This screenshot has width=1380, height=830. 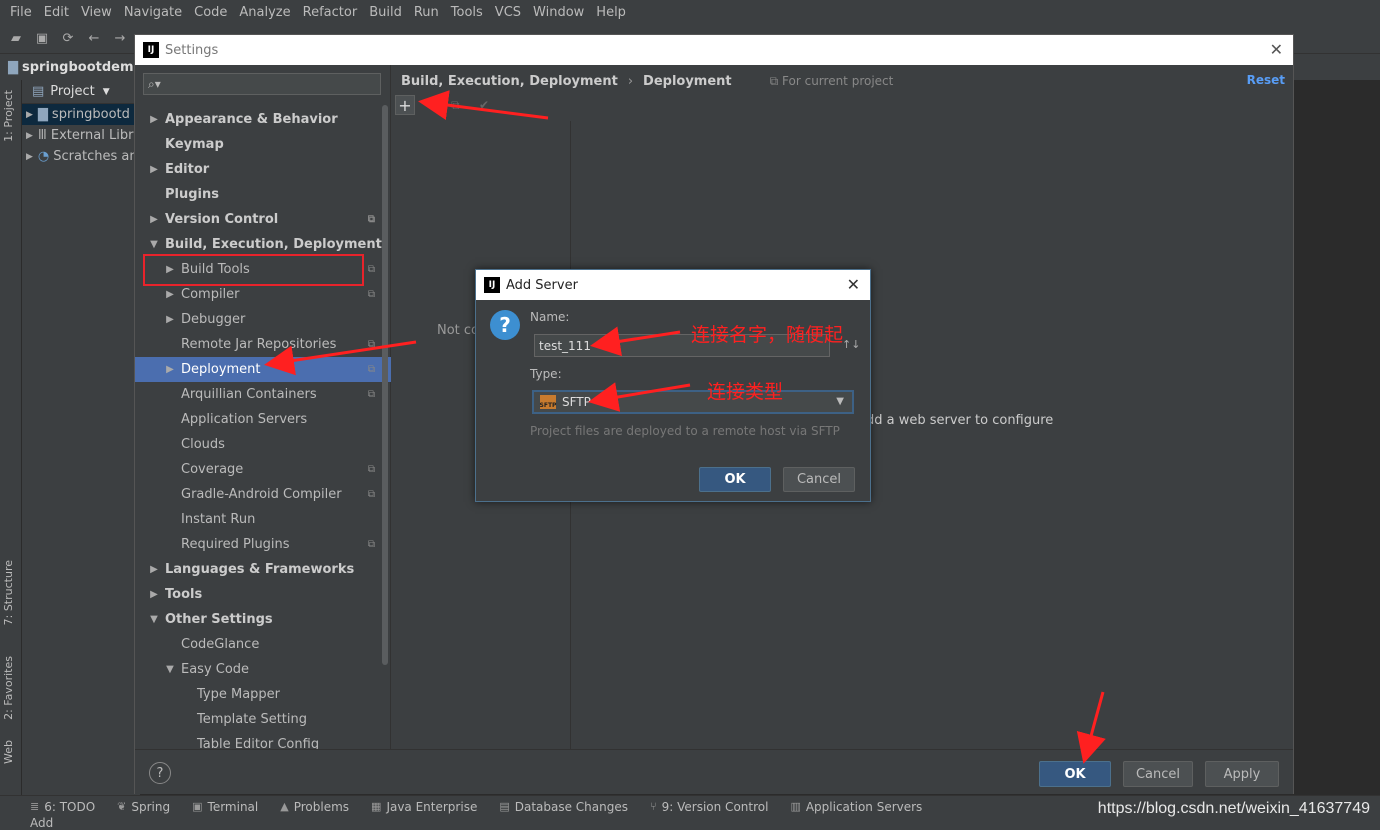 I want to click on menu-item-edit: Edit, so click(x=56, y=12).